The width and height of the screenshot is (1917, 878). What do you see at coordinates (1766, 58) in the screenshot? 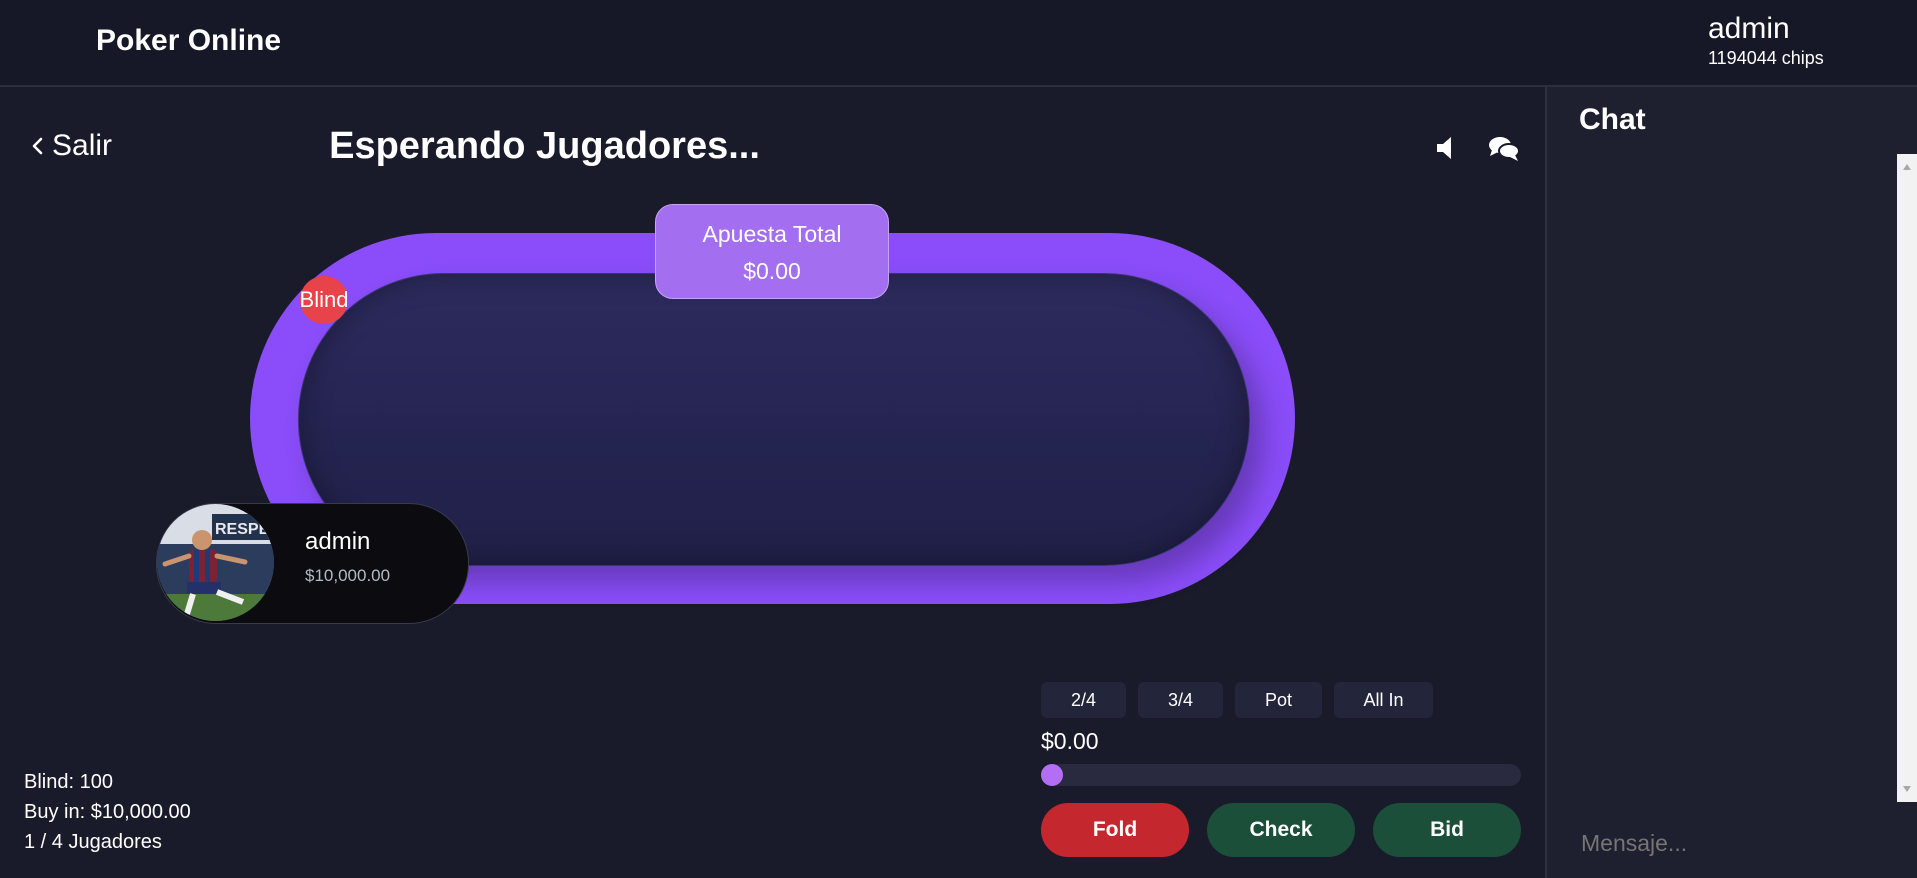
I see `user-chips: 1194044 chips` at bounding box center [1766, 58].